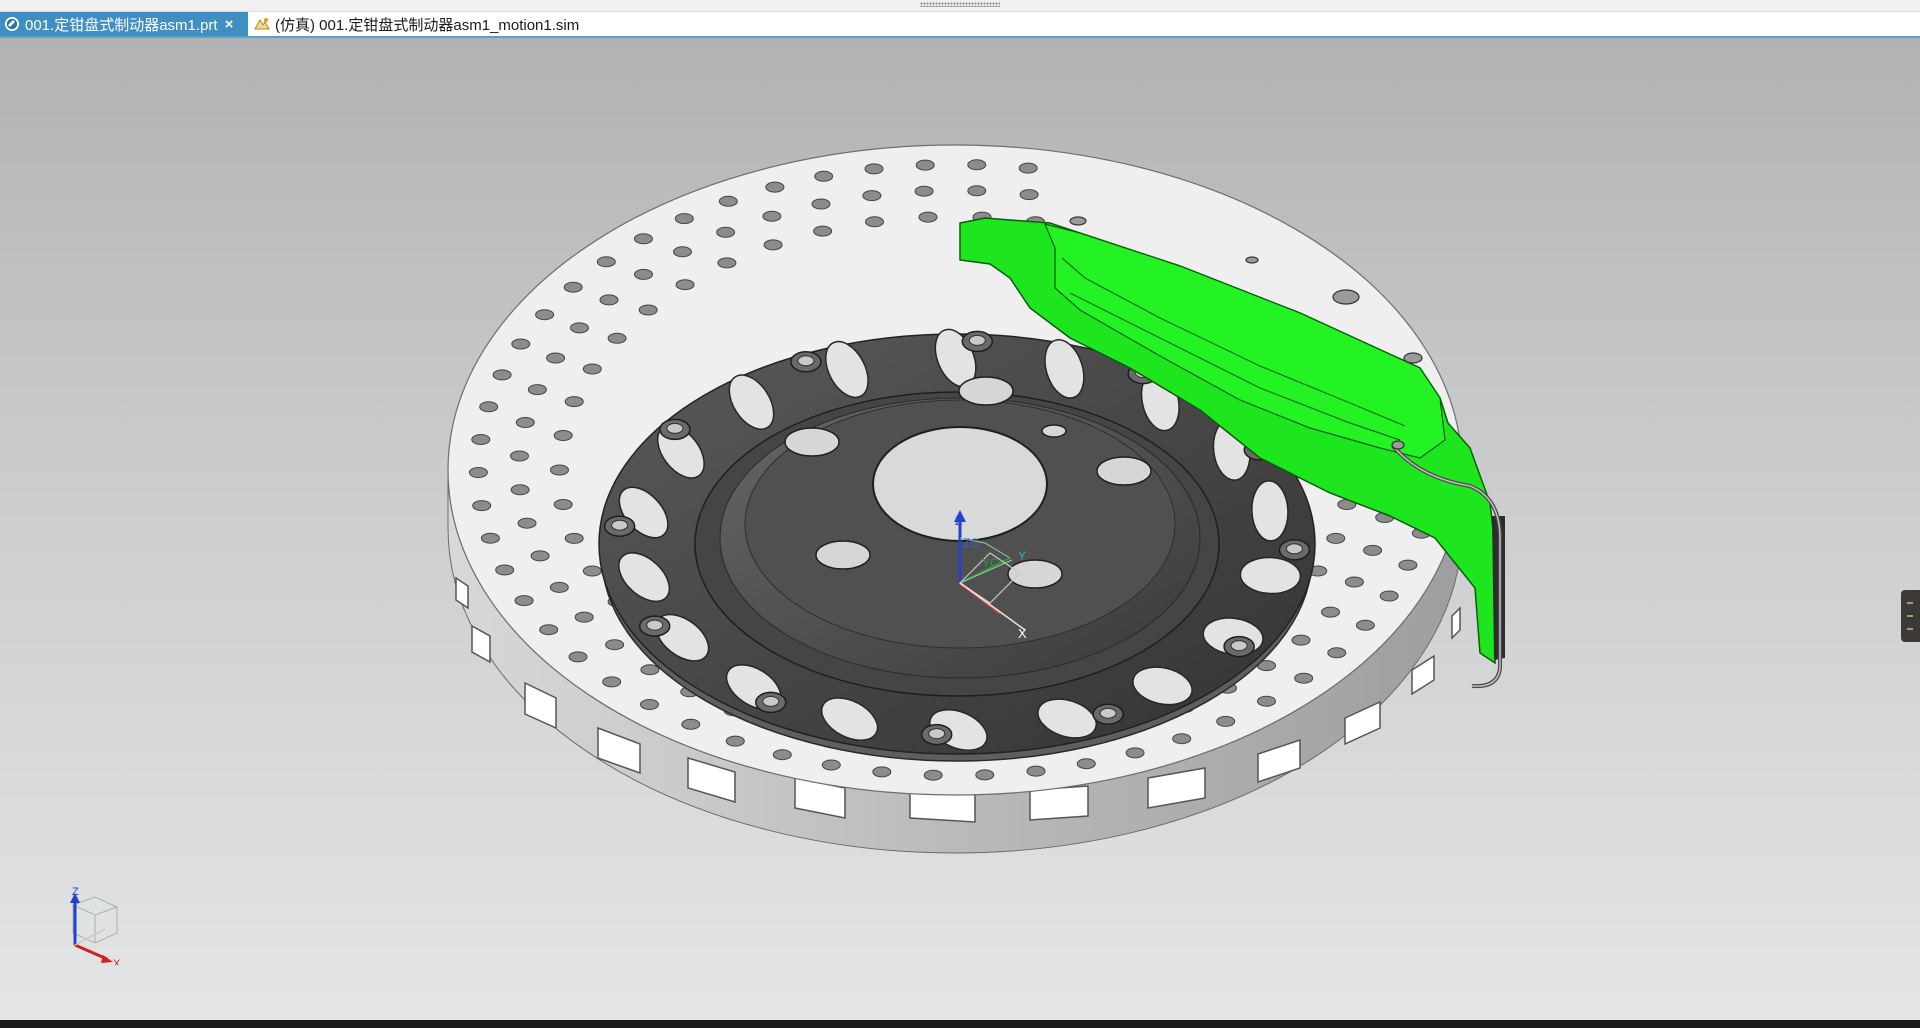  I want to click on resource-bar-handle, so click(1910, 616).